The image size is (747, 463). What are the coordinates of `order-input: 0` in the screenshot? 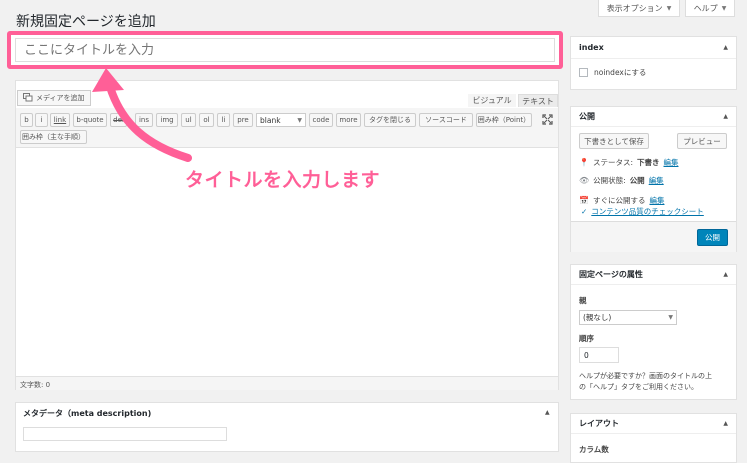 It's located at (599, 355).